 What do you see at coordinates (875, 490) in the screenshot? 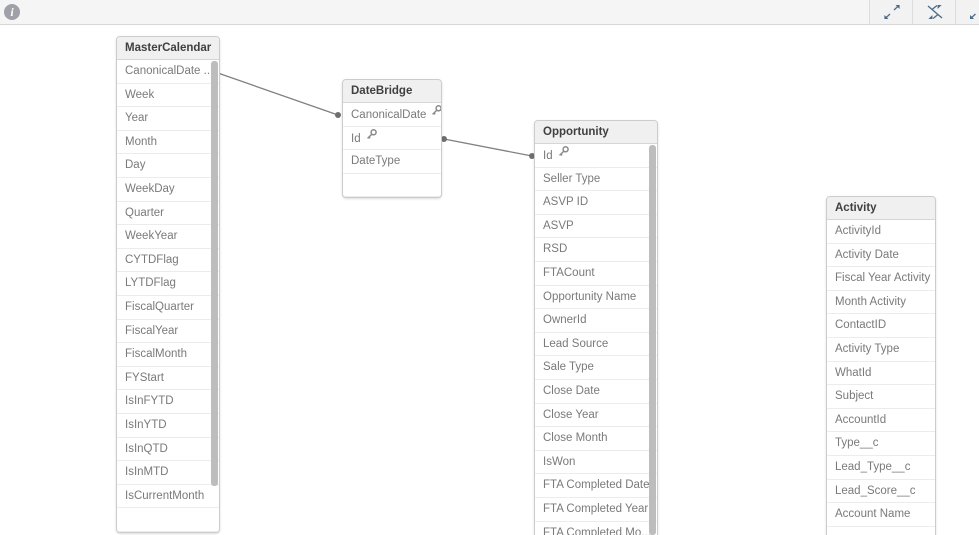
I see `field-label: Lead_Score__c` at bounding box center [875, 490].